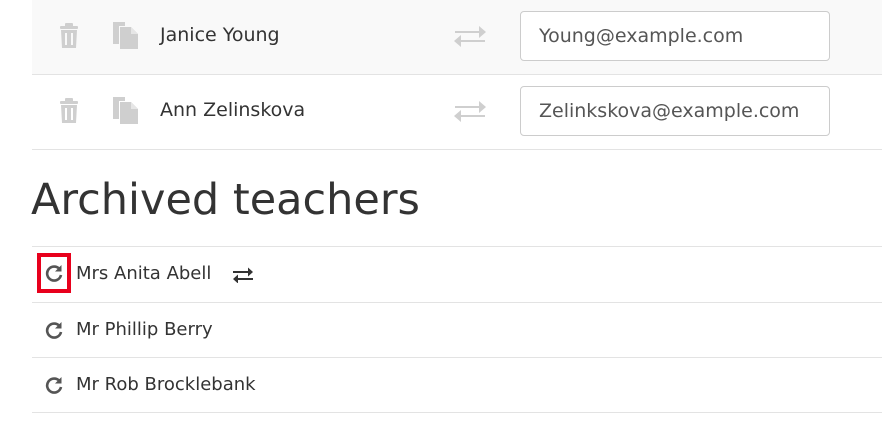 This screenshot has height=421, width=882. I want to click on archived-teacher-name: Mr Phillip Berry, so click(144, 329).